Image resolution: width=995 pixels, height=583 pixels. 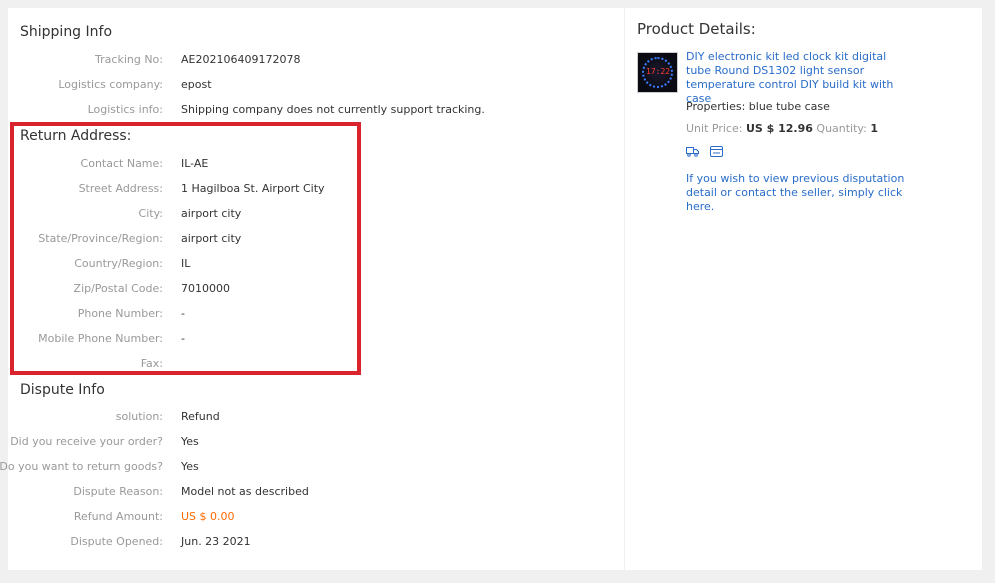 What do you see at coordinates (86, 441) in the screenshot?
I see `received-order-label: Did you receive your order?` at bounding box center [86, 441].